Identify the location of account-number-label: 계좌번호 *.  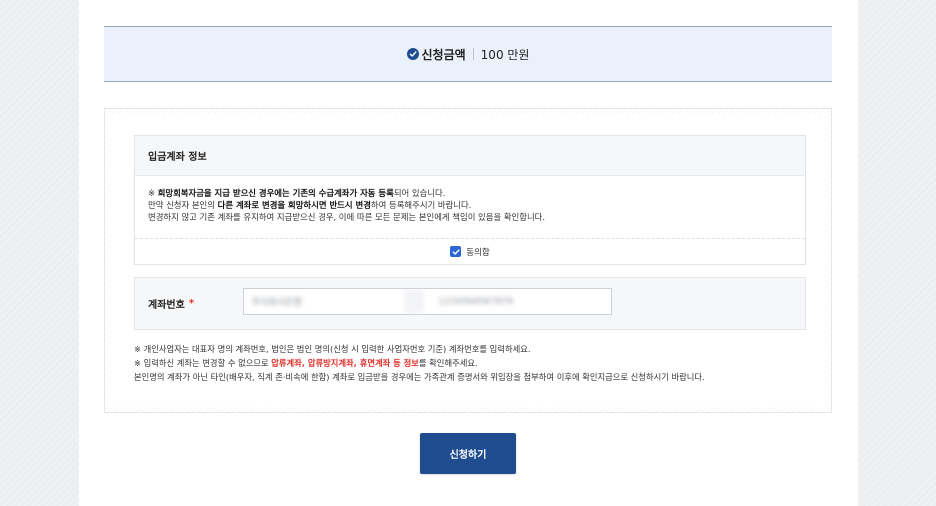
(171, 303).